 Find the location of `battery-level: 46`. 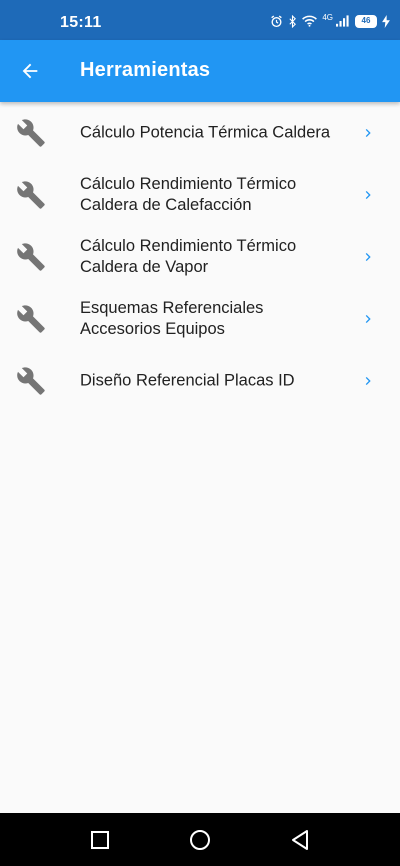

battery-level: 46 is located at coordinates (366, 20).